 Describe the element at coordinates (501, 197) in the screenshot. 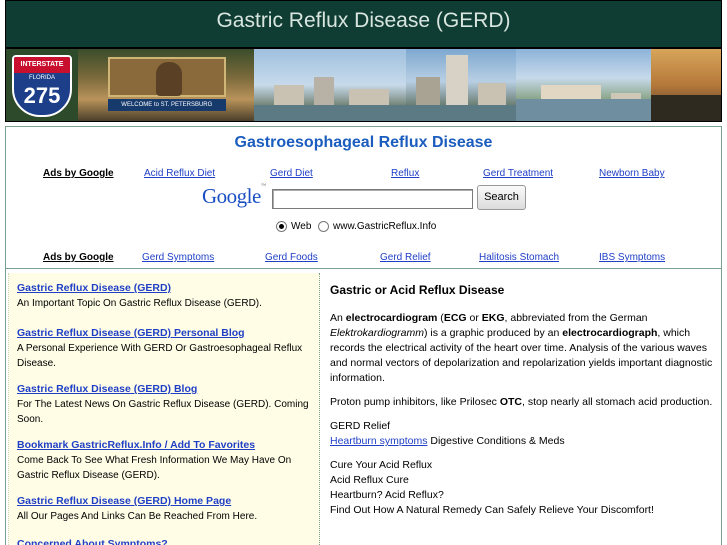

I see `search-button: Search` at that location.